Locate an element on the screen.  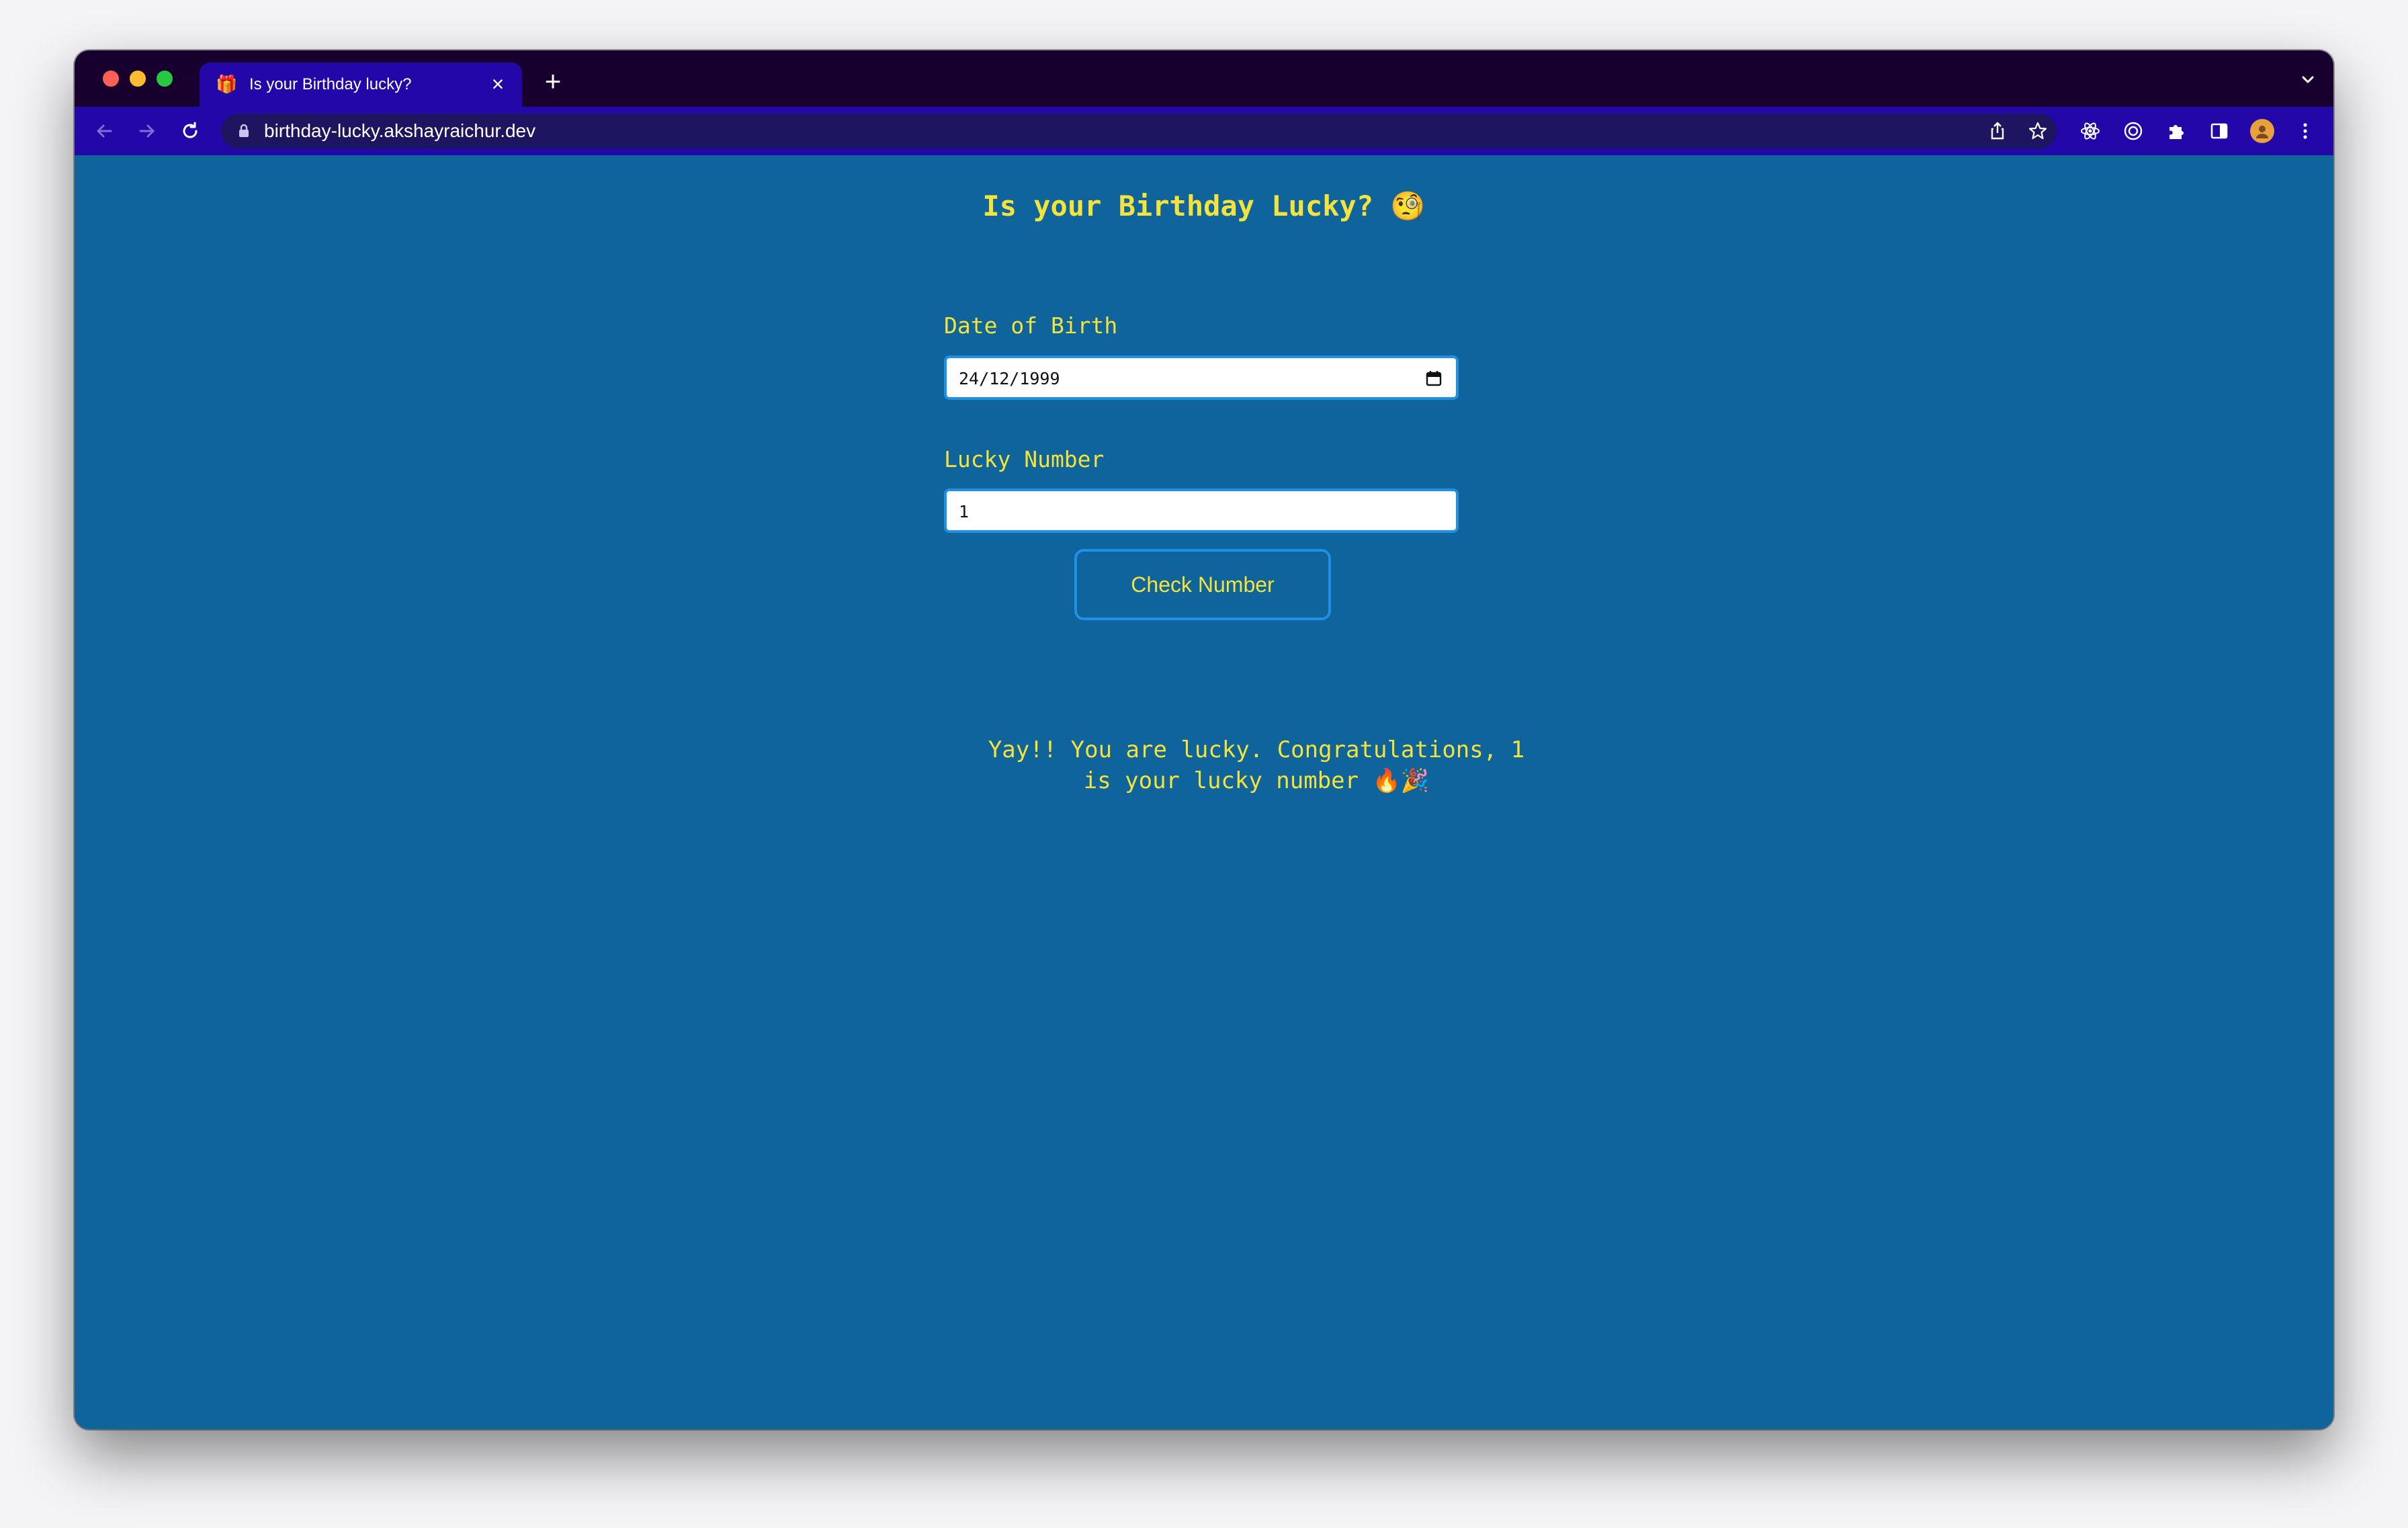
tab-active: 🎁 Is your Birthday lucky? × is located at coordinates (361, 85).